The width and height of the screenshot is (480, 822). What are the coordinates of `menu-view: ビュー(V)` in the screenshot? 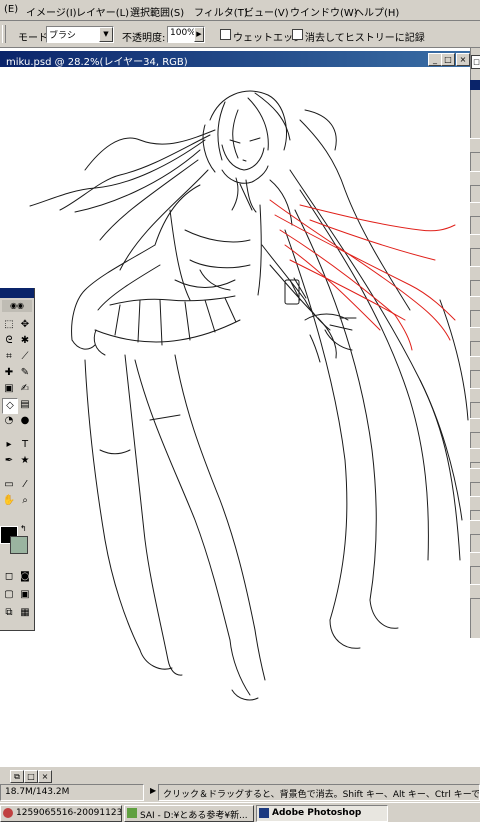 It's located at (266, 11).